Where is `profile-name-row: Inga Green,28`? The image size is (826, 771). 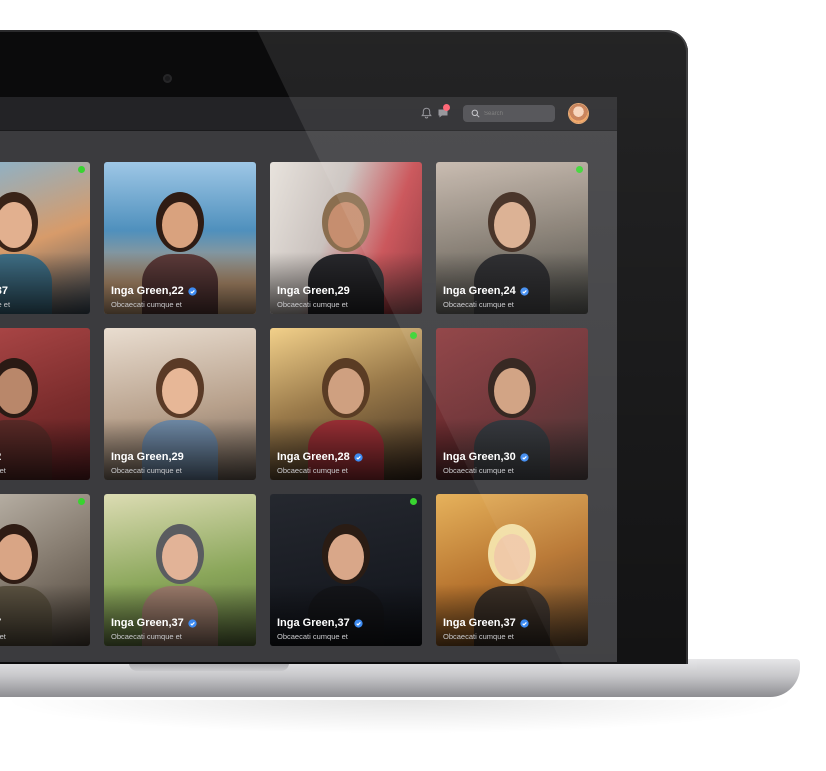 profile-name-row: Inga Green,28 is located at coordinates (320, 457).